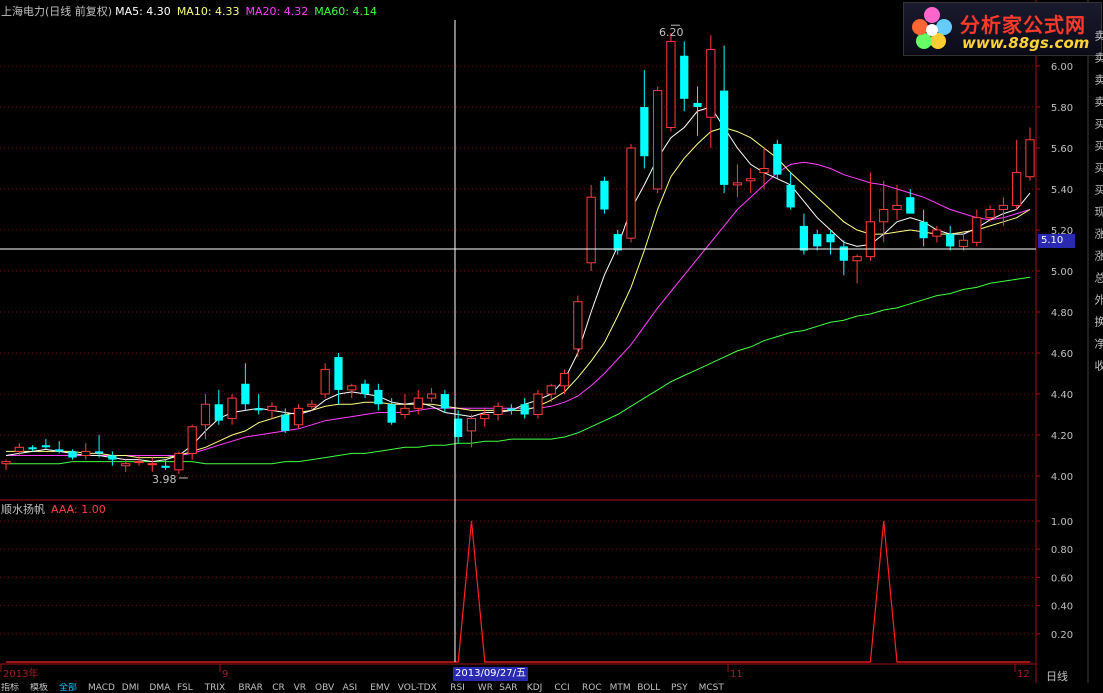 Image resolution: width=1103 pixels, height=693 pixels. I want to click on indicator-tab: BRAR, so click(250, 688).